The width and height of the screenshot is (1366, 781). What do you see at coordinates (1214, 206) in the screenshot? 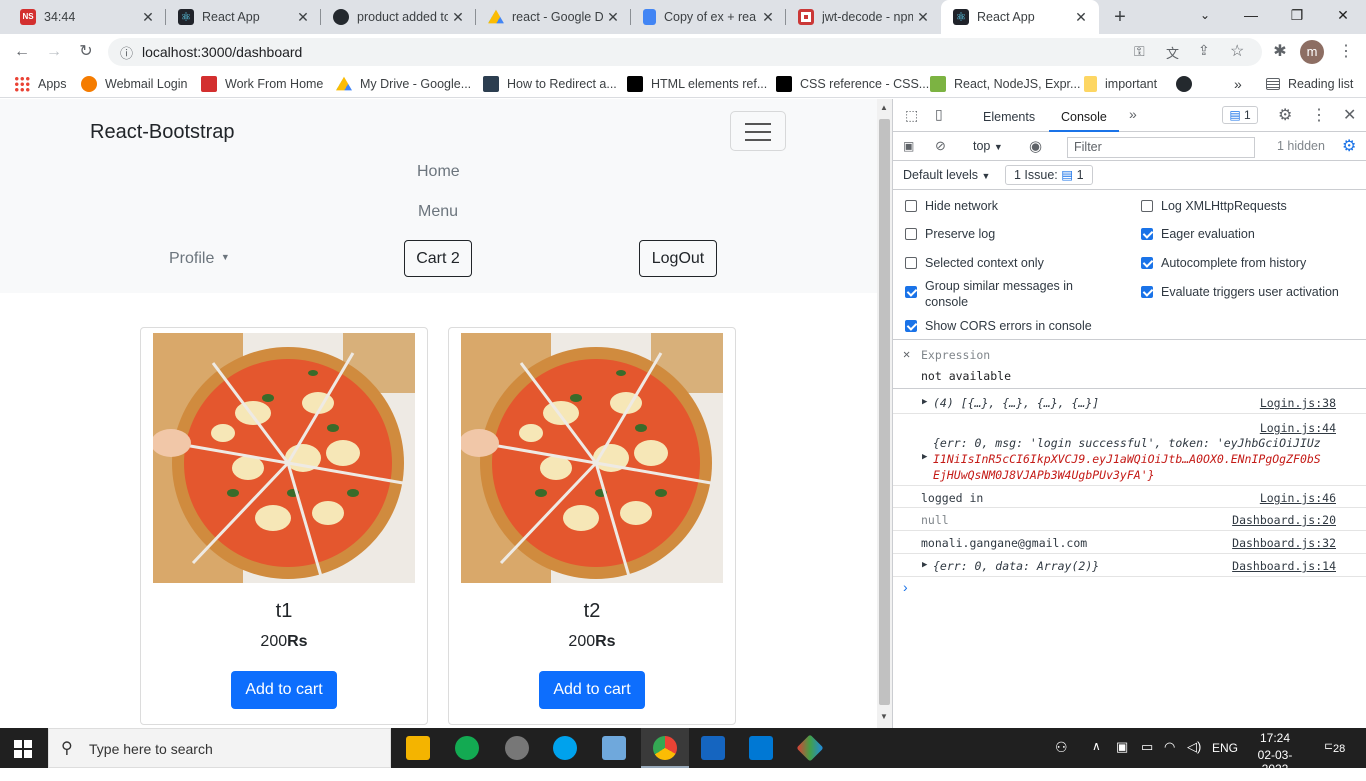
I see `setting-log-xhr: Log XMLHttpRequests` at bounding box center [1214, 206].